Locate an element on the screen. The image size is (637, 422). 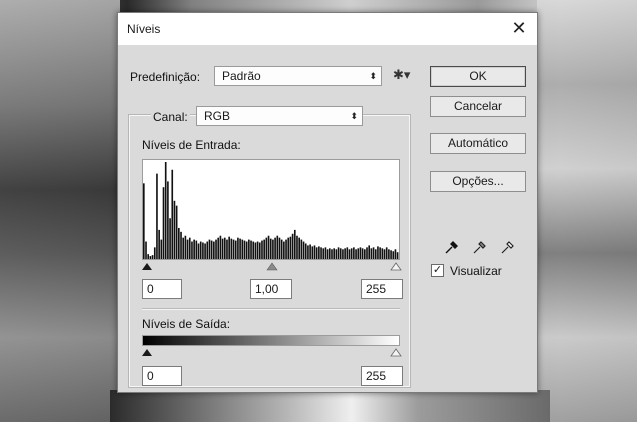
input-gamma-slider-handle is located at coordinates (272, 266).